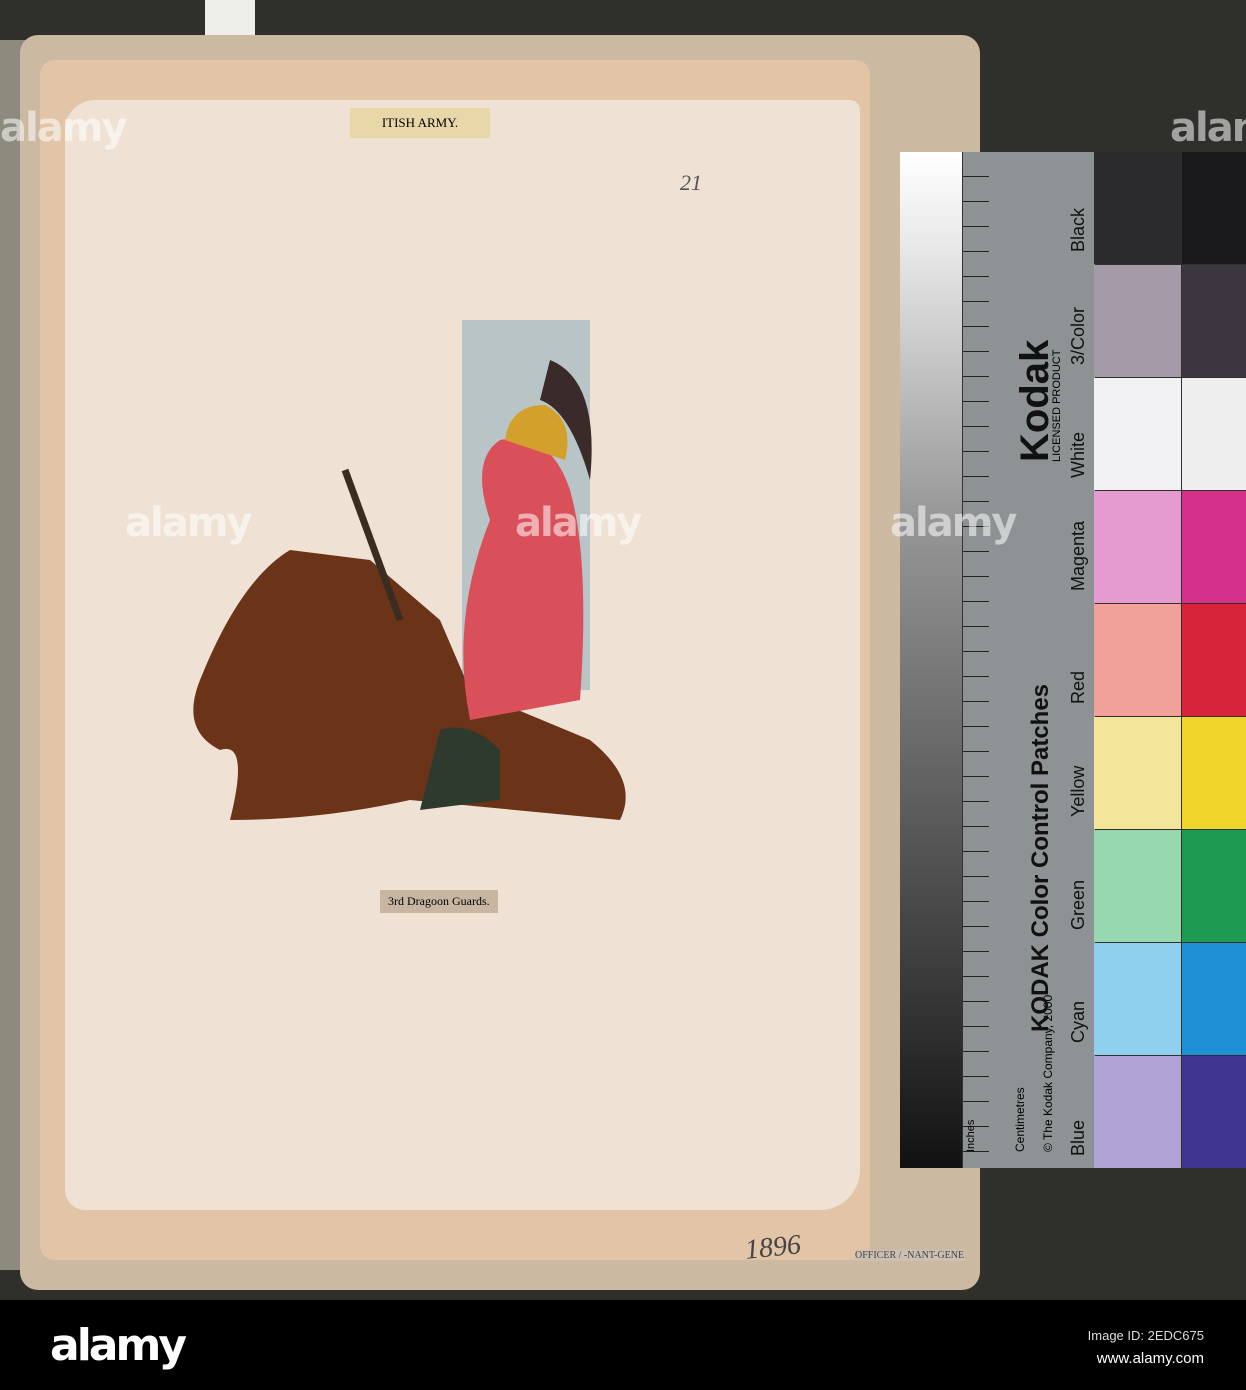 This screenshot has height=1390, width=1246. What do you see at coordinates (1078, 454) in the screenshot?
I see `patch-label: White` at bounding box center [1078, 454].